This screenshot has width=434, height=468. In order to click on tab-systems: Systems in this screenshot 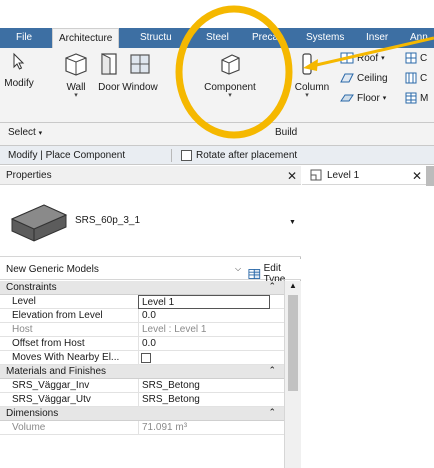, I will do `click(325, 38)`.